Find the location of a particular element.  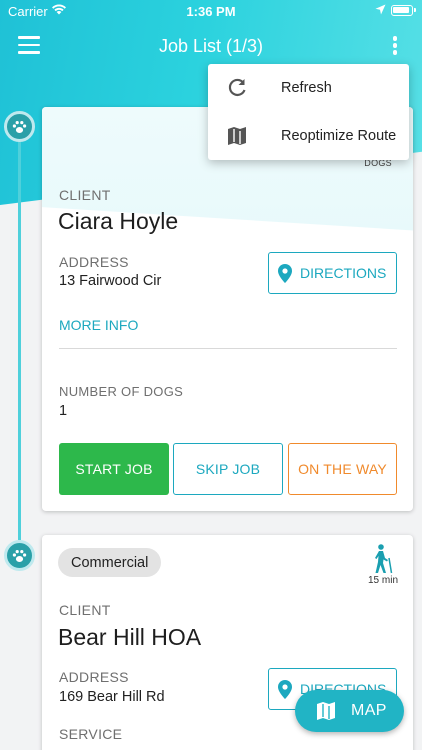

job-type-badge: Commercial is located at coordinates (110, 562).